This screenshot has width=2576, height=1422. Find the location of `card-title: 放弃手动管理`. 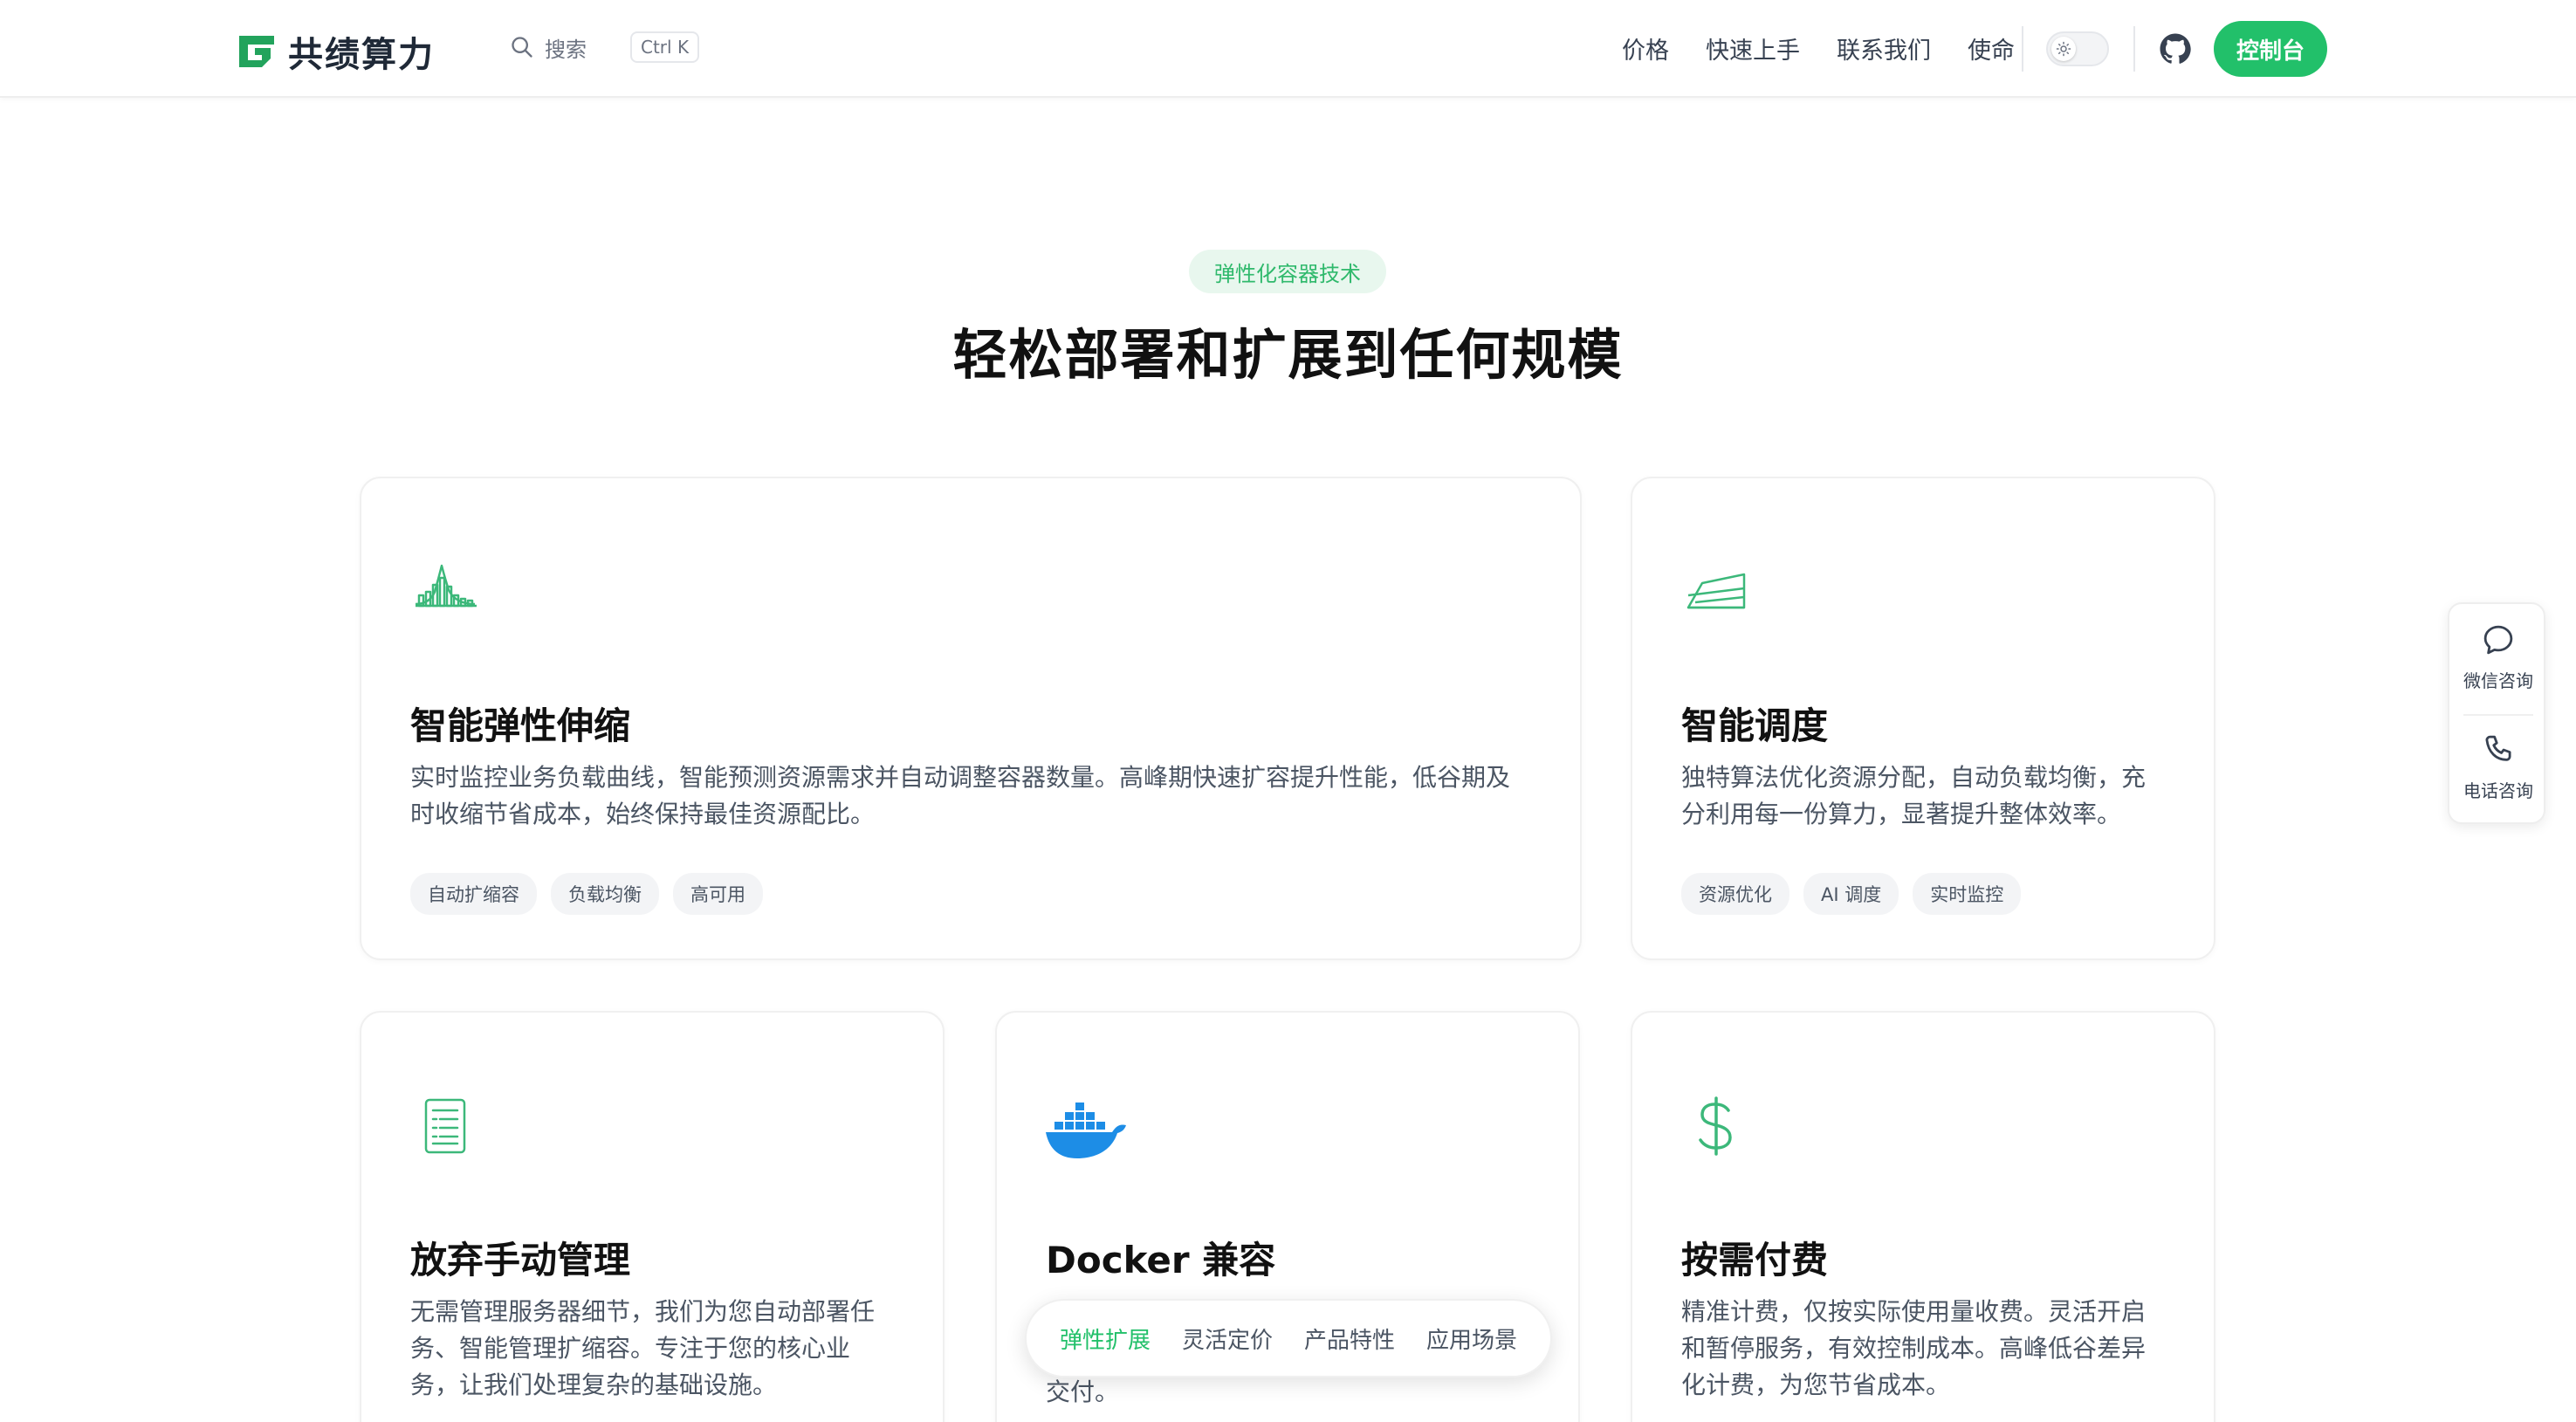

card-title: 放弃手动管理 is located at coordinates (520, 1260).